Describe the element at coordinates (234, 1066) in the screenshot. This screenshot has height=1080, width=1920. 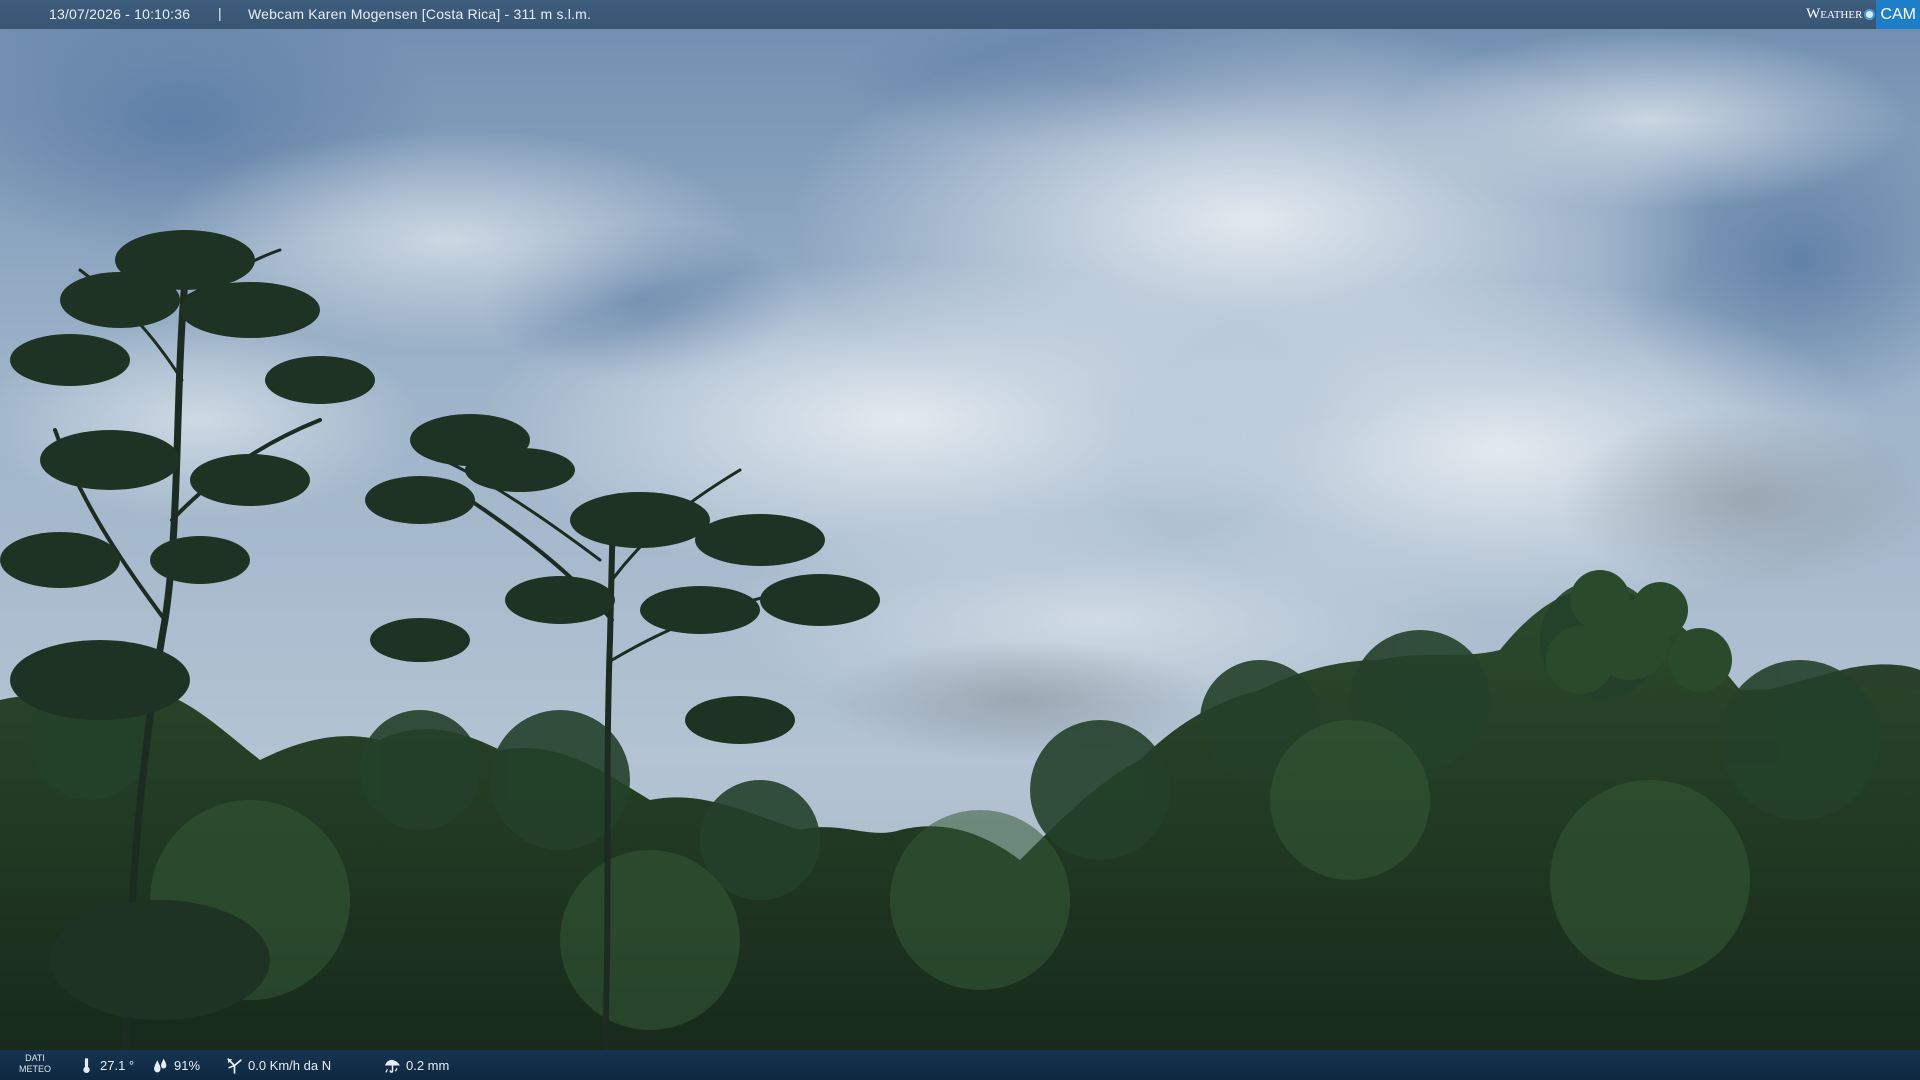
I see `wind-icon` at that location.